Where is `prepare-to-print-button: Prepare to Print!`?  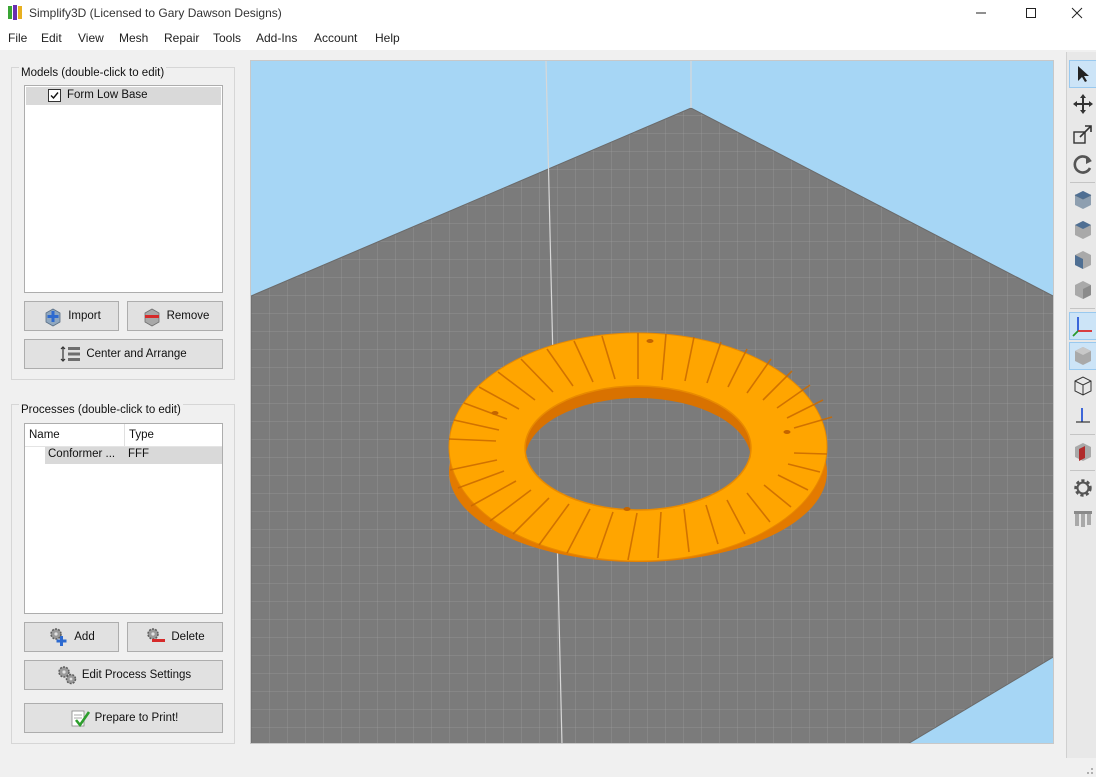
prepare-to-print-button: Prepare to Print! is located at coordinates (123, 718).